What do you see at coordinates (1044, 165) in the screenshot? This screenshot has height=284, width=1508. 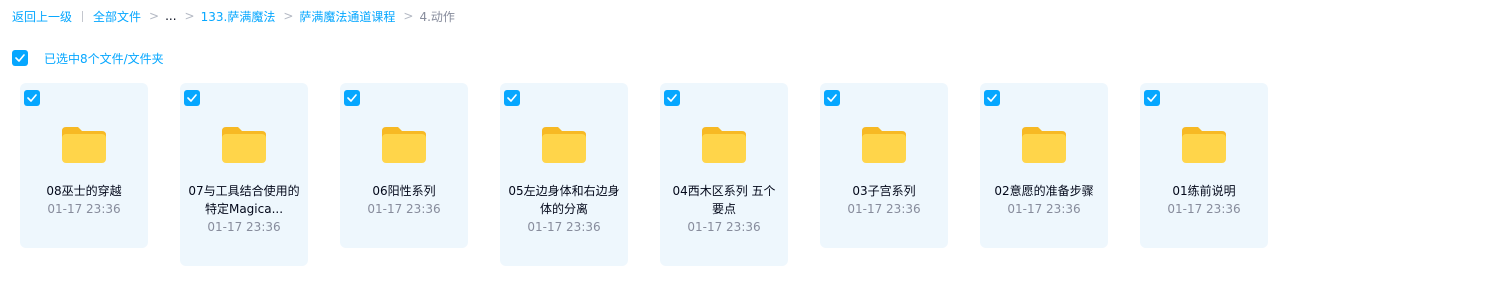 I see `folder-card: 02意愿的准备步骤 01-17 23:36` at bounding box center [1044, 165].